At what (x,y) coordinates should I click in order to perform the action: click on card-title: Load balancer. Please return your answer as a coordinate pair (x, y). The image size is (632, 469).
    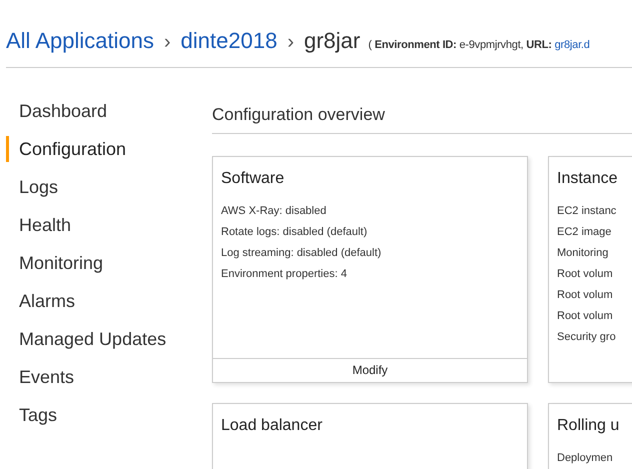
    Looking at the image, I should click on (272, 426).